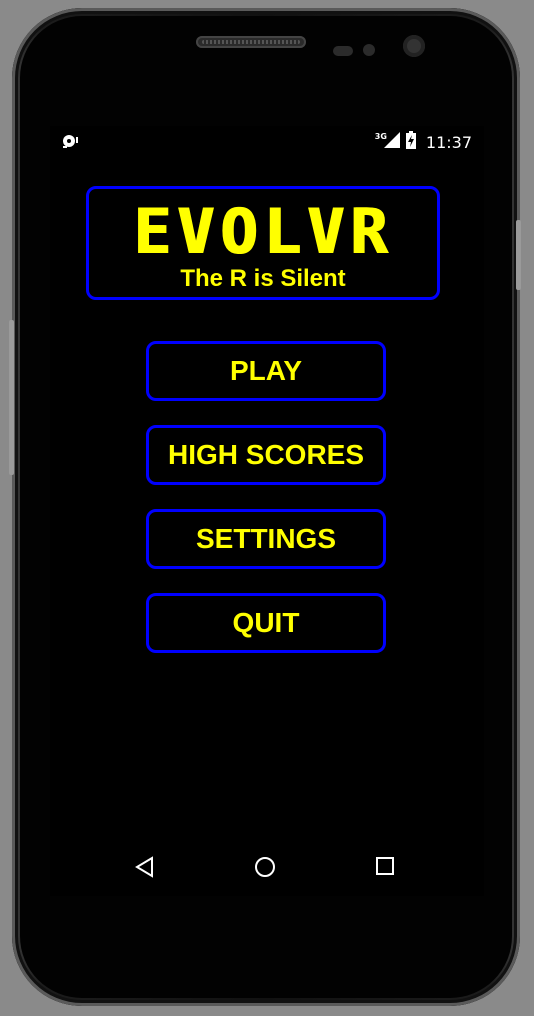 This screenshot has height=1016, width=534. Describe the element at coordinates (267, 141) in the screenshot. I see `status-bar: 3G 11:37` at that location.